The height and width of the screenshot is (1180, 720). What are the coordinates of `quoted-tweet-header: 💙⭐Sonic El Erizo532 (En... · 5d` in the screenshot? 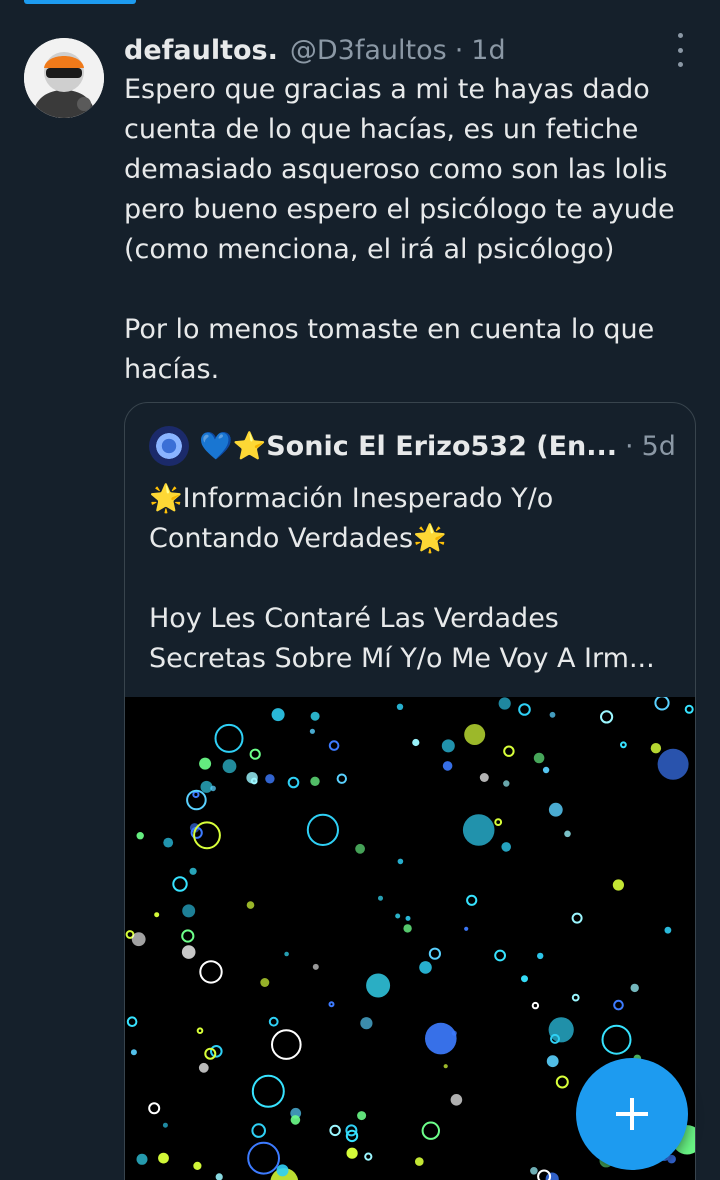 It's located at (414, 446).